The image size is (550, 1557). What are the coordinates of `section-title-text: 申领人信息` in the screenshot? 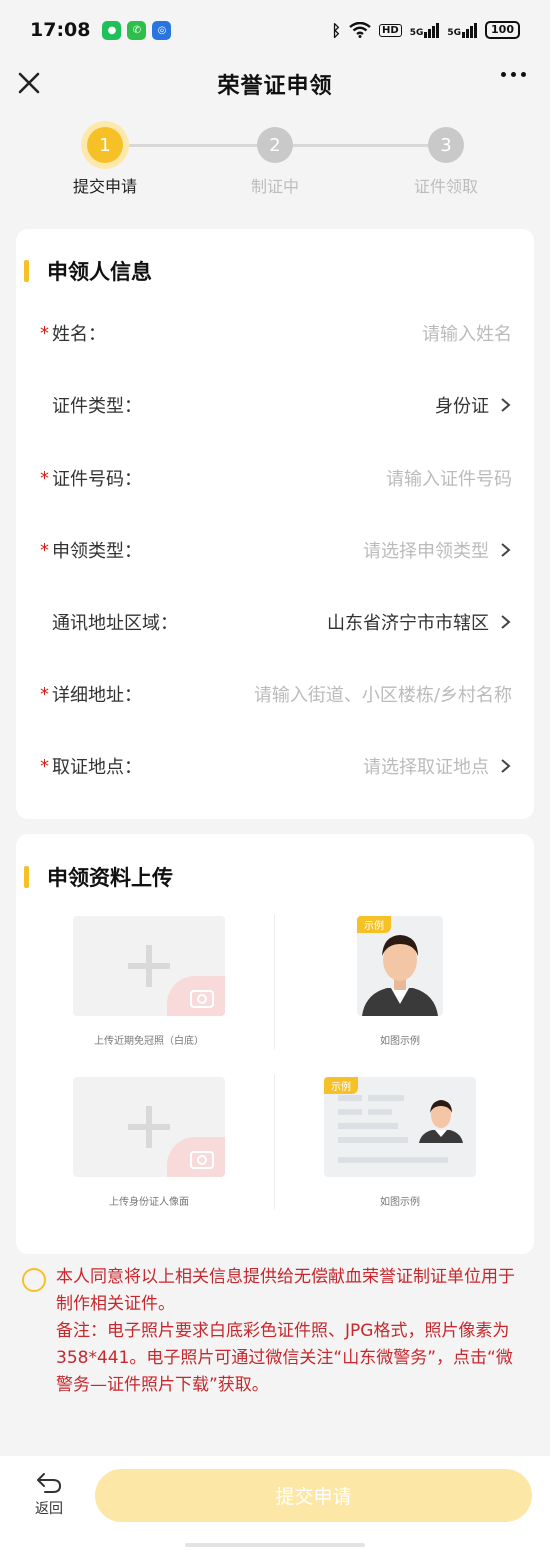 It's located at (99, 272).